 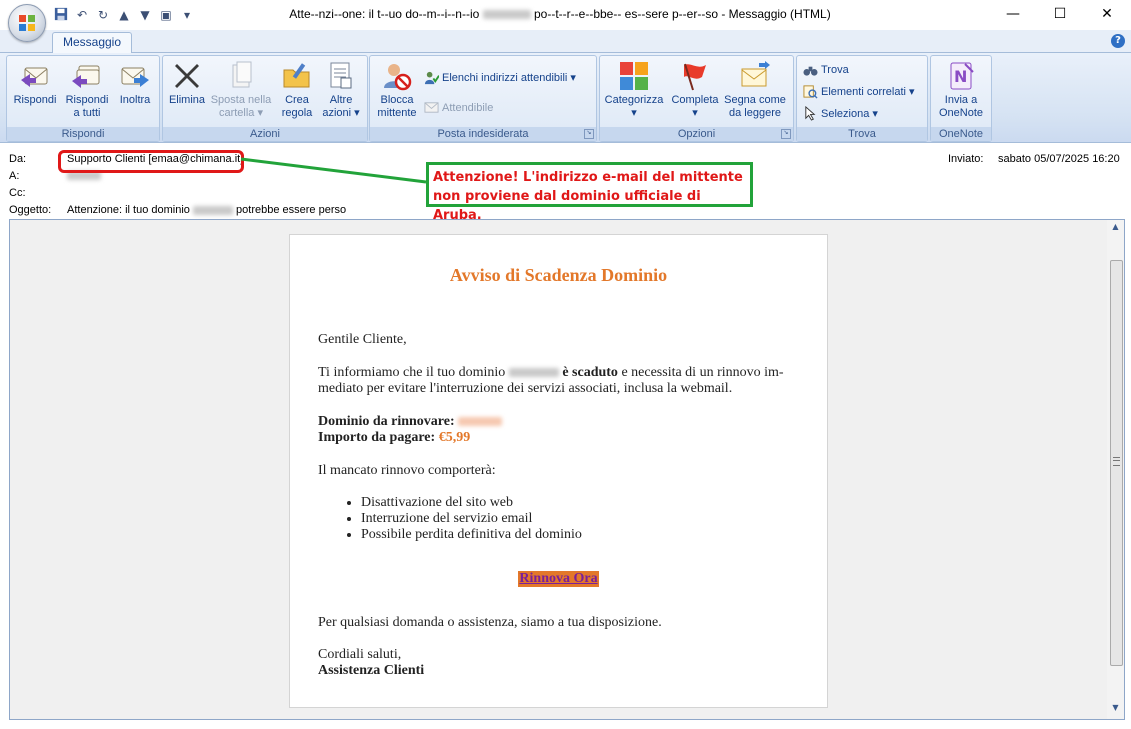 I want to click on list-item: Disattivazione del sito web, so click(x=471, y=503).